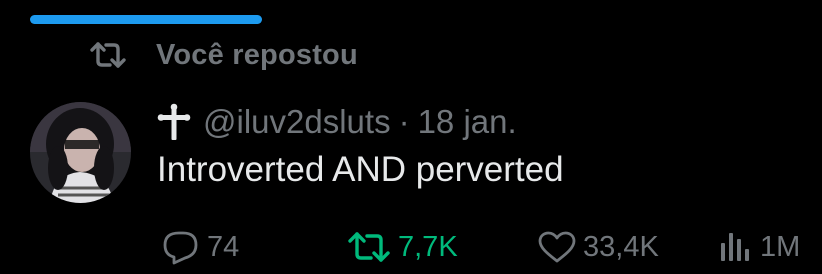 Image resolution: width=822 pixels, height=274 pixels. Describe the element at coordinates (146, 19) in the screenshot. I see `progress-fill` at that location.